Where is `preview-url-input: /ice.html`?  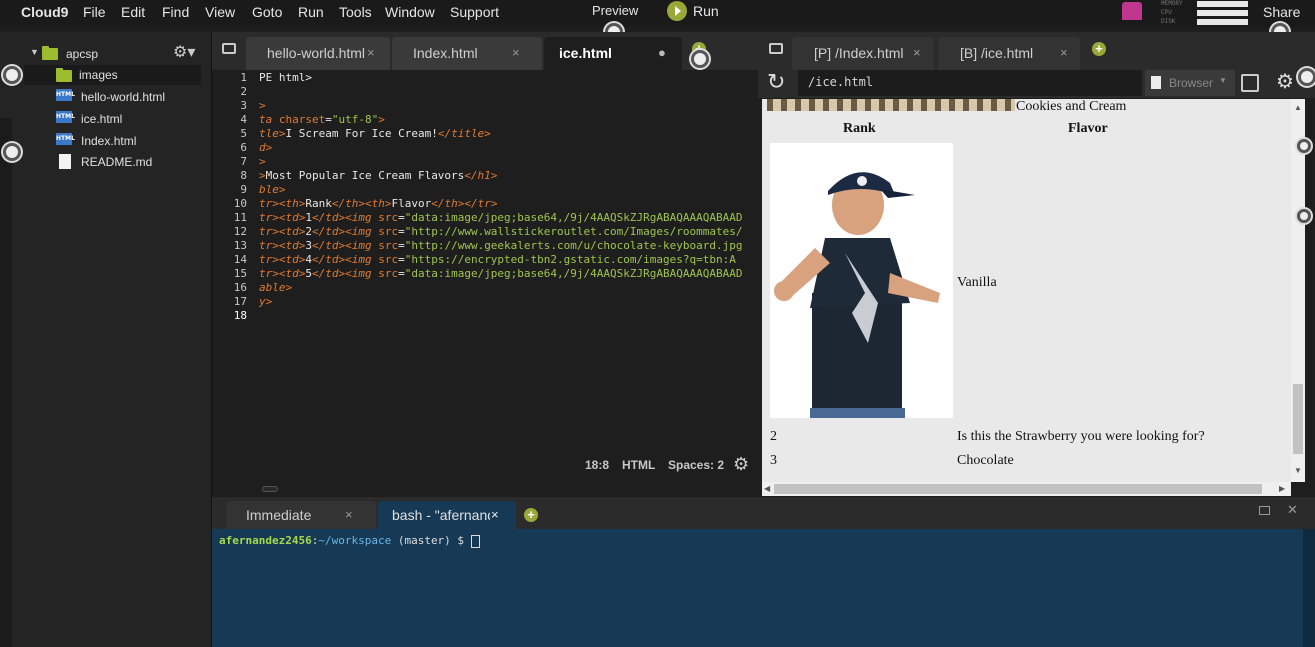 preview-url-input: /ice.html is located at coordinates (970, 83).